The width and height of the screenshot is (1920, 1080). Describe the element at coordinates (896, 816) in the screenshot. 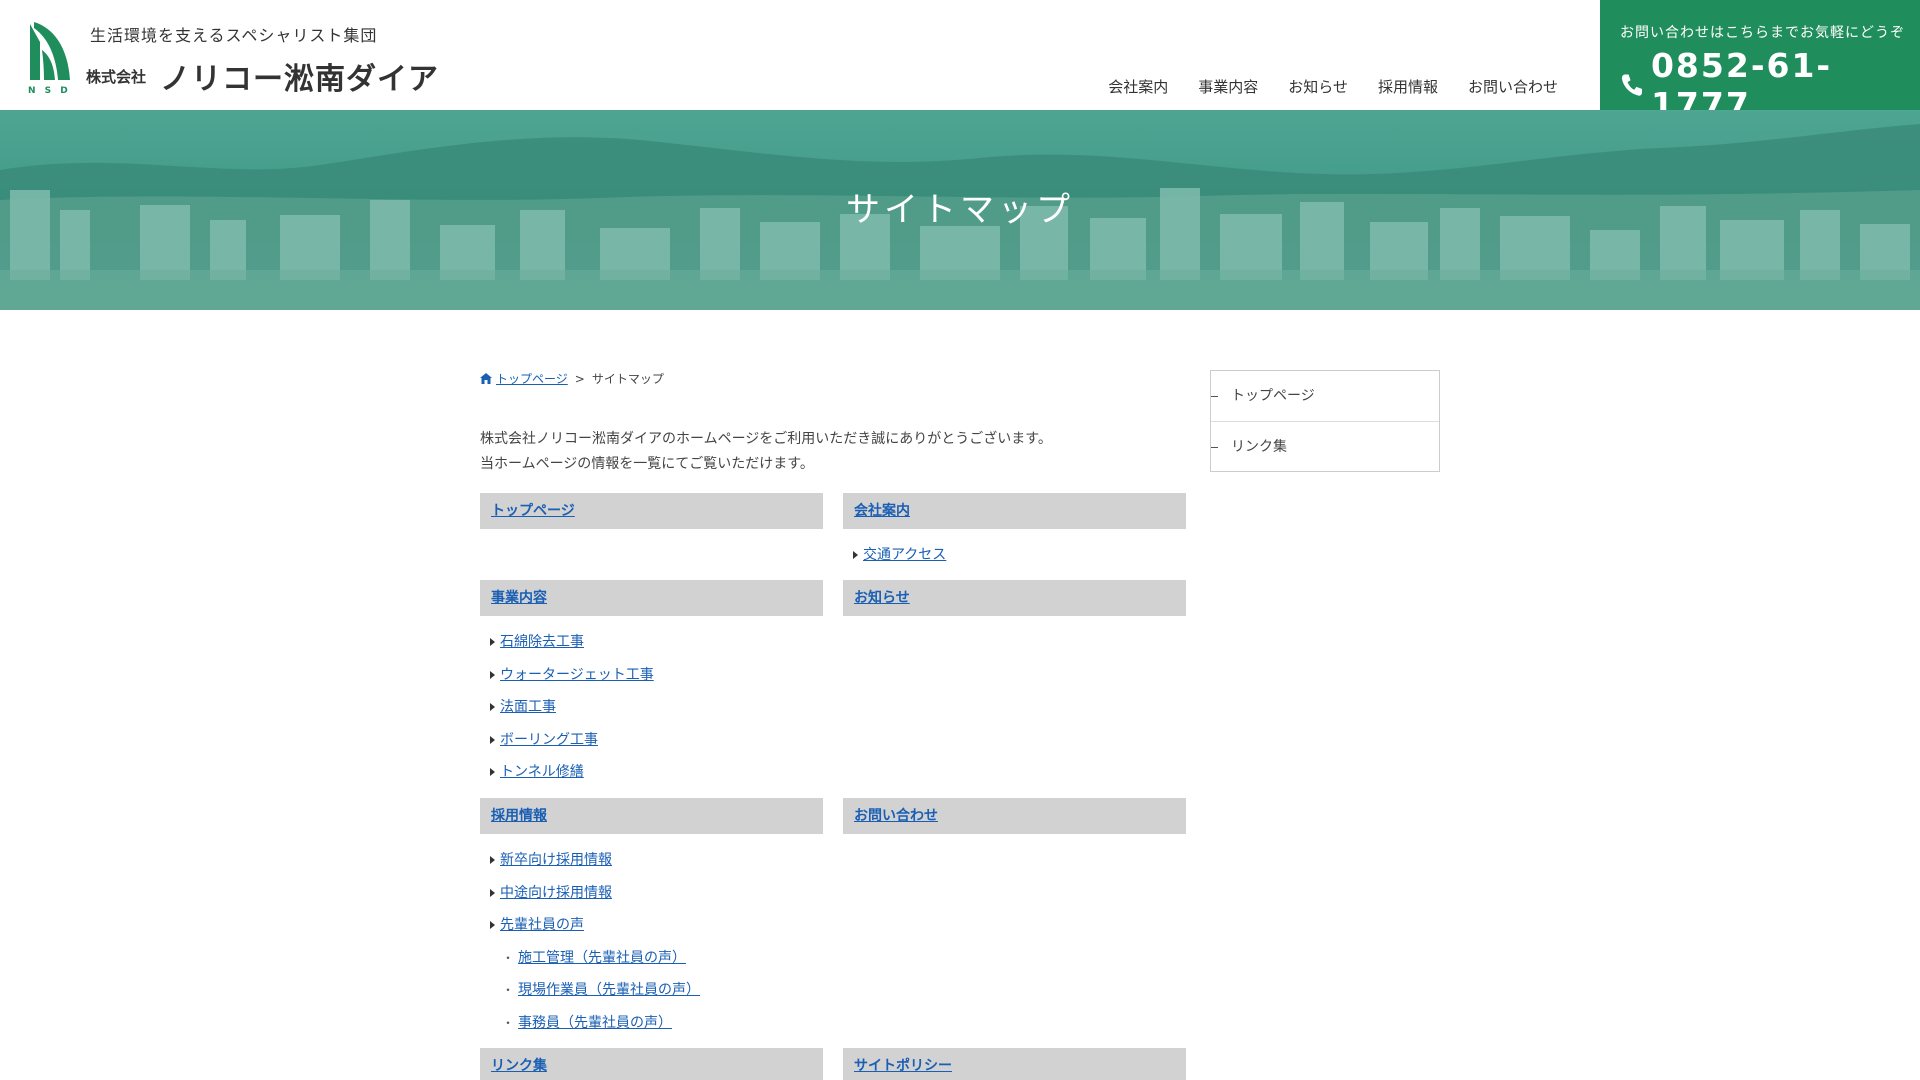

I see `sitemap-link-contact: お問い合わせ` at that location.